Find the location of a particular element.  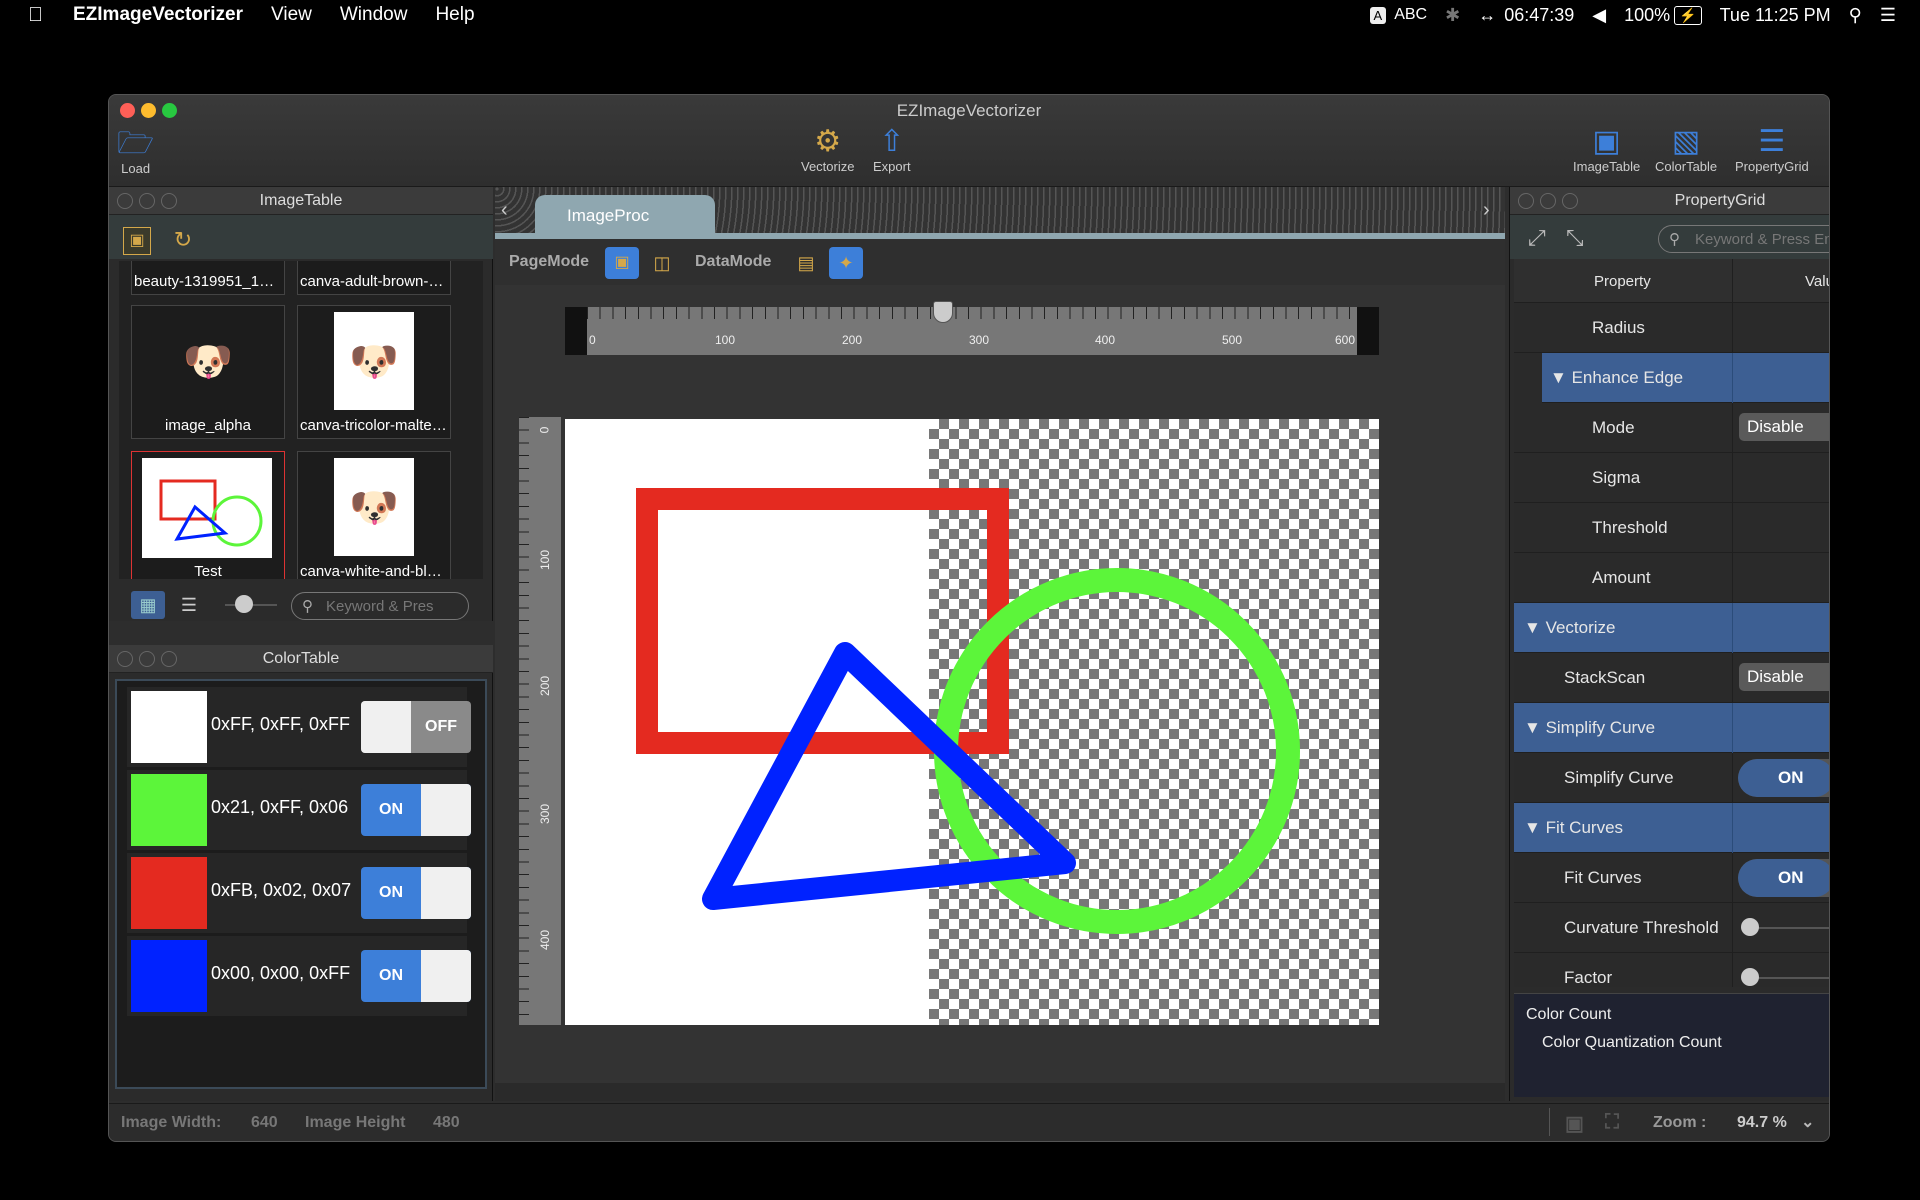

collapse-all-icon: ⤡ is located at coordinates (1575, 238).